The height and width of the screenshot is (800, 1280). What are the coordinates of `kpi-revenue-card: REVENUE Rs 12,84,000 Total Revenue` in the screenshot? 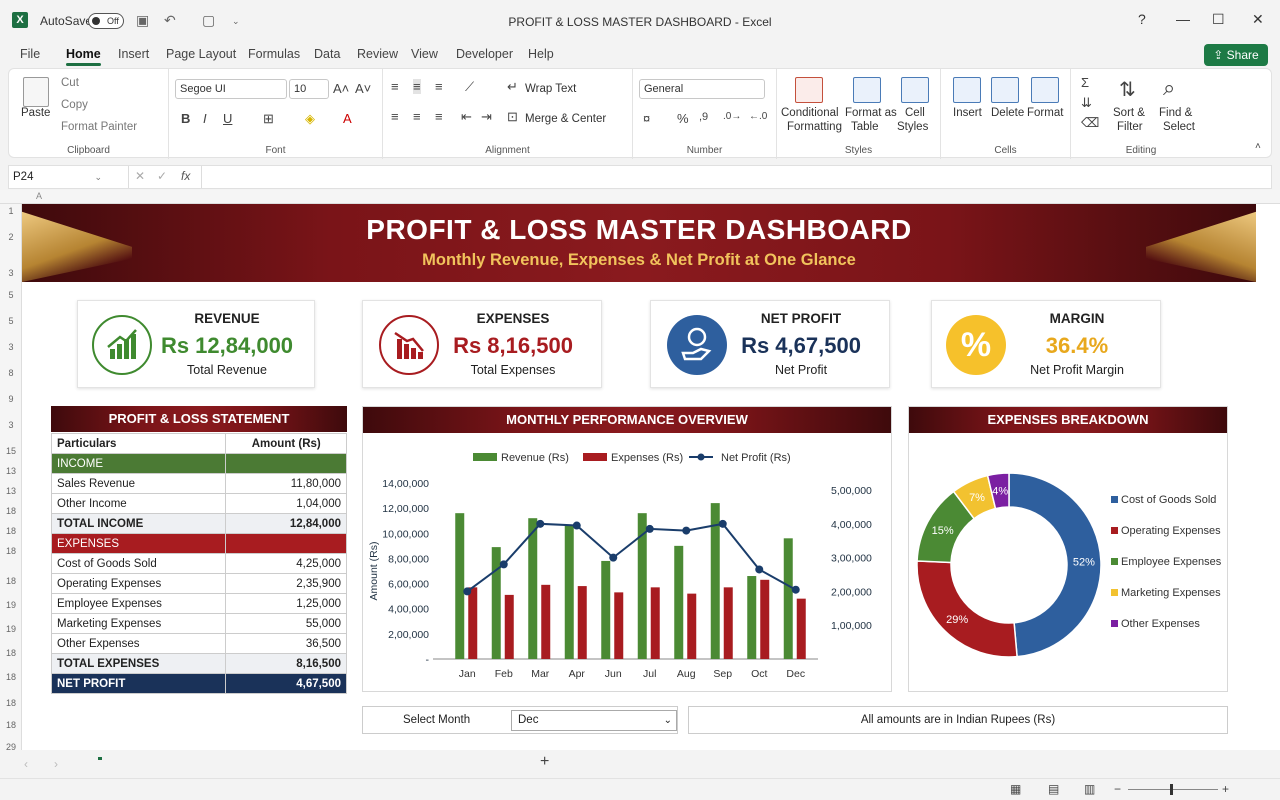 It's located at (196, 344).